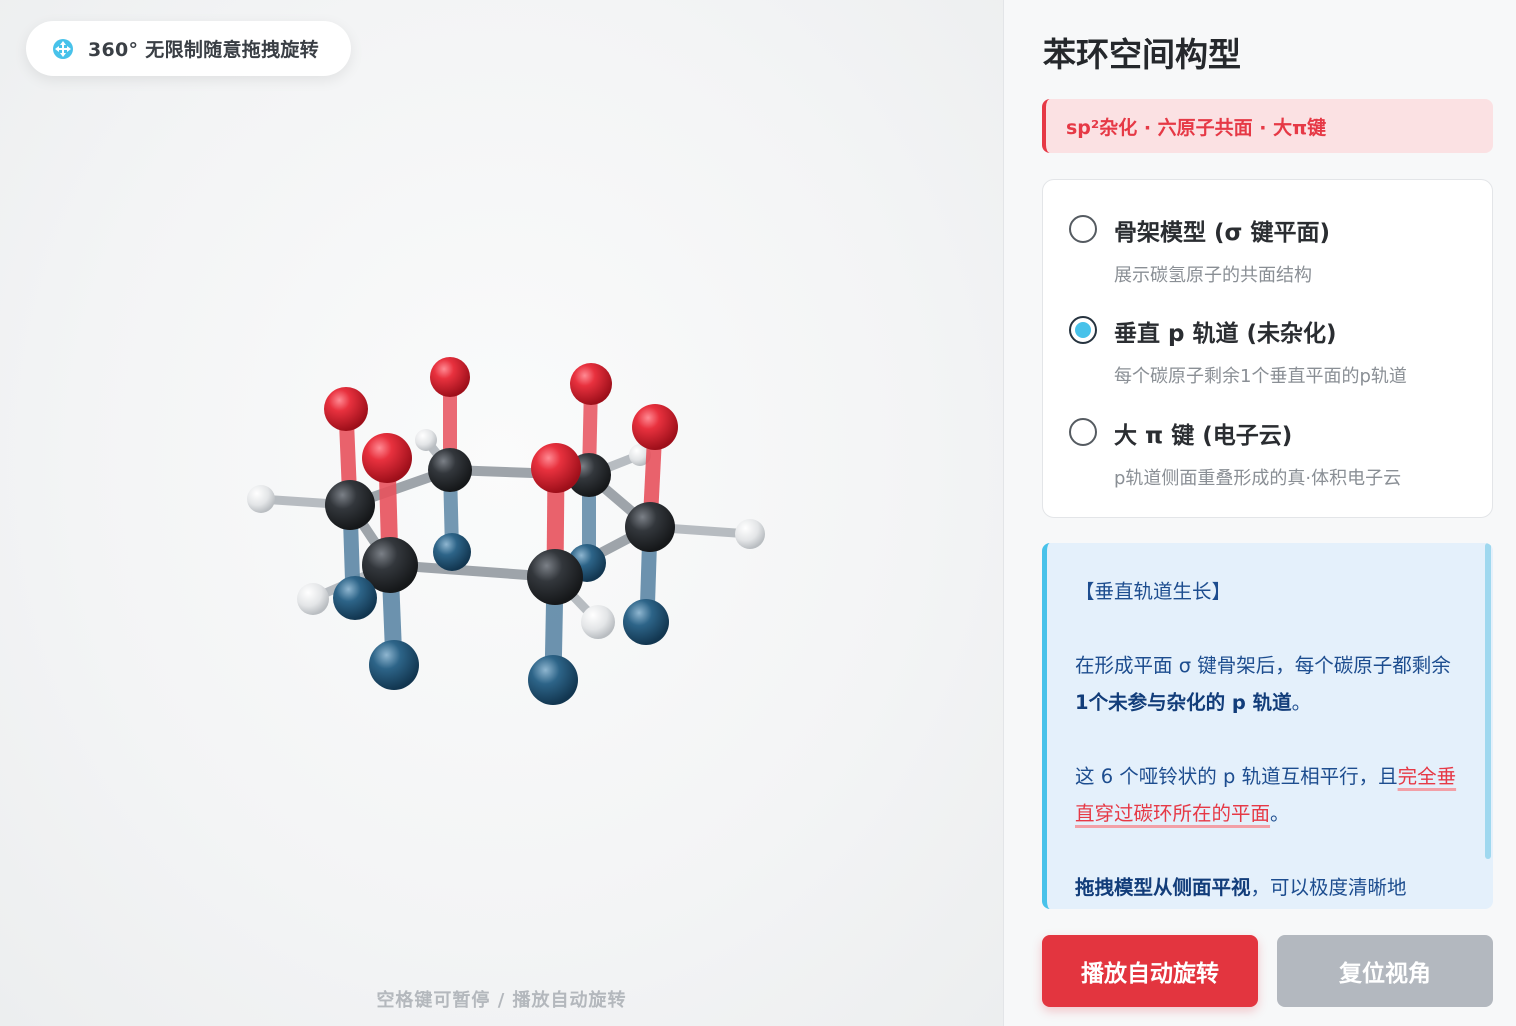 This screenshot has height=1026, width=1516. Describe the element at coordinates (1280, 813) in the screenshot. I see `info-p2-end: 。` at that location.